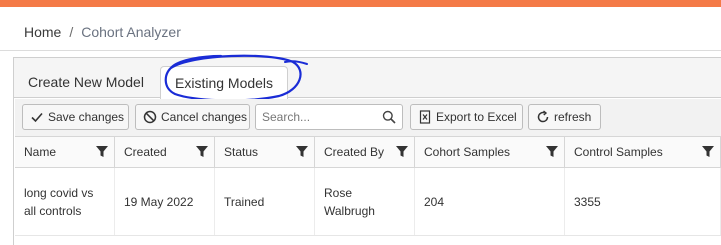 The width and height of the screenshot is (721, 245). What do you see at coordinates (131, 32) in the screenshot?
I see `breadcrumb-current: Cohort Analyzer` at bounding box center [131, 32].